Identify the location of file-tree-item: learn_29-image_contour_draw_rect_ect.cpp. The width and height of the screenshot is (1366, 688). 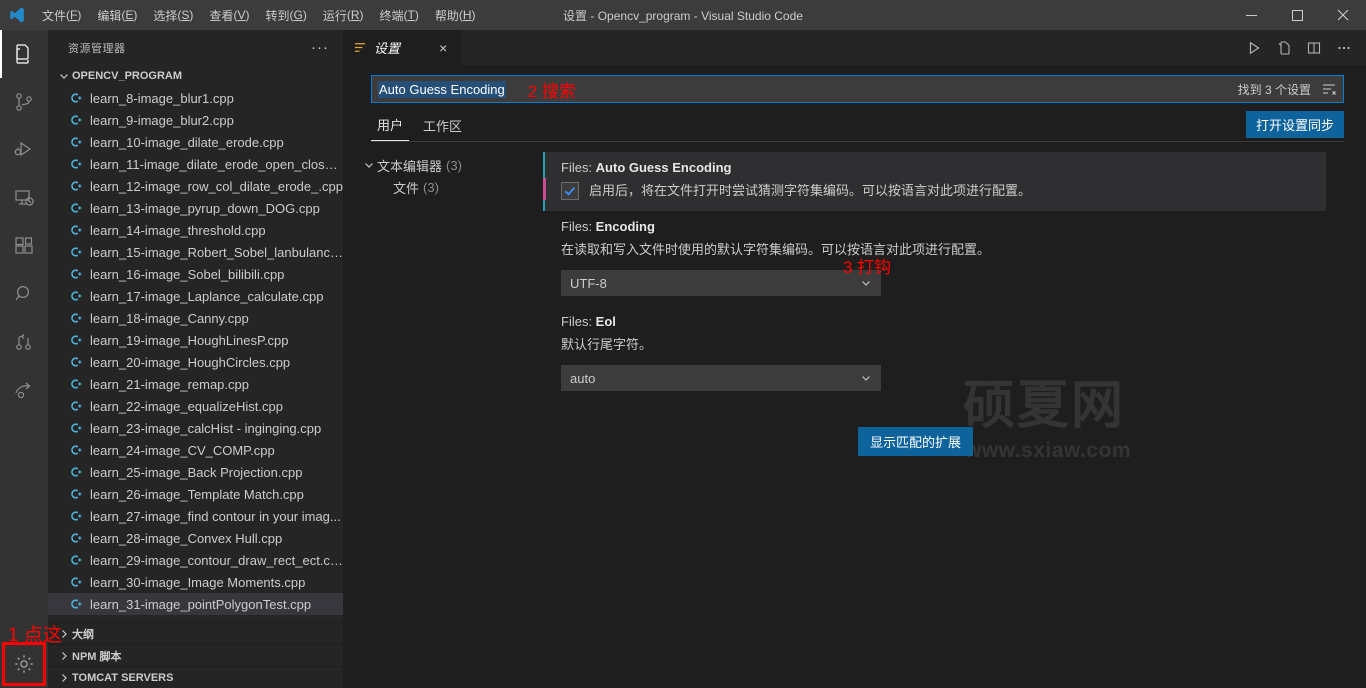
(195, 560).